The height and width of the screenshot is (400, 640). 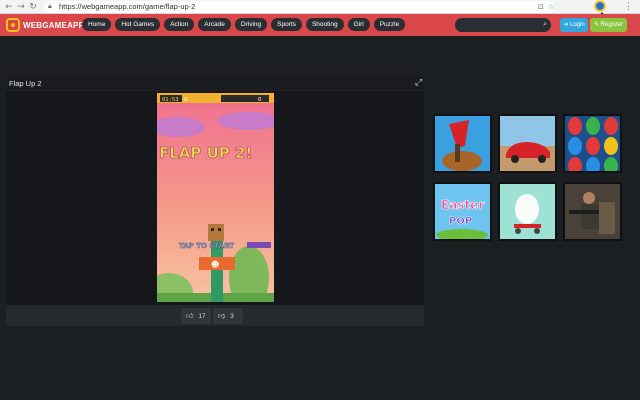 I want to click on hud-left-count: 0, so click(x=186, y=100).